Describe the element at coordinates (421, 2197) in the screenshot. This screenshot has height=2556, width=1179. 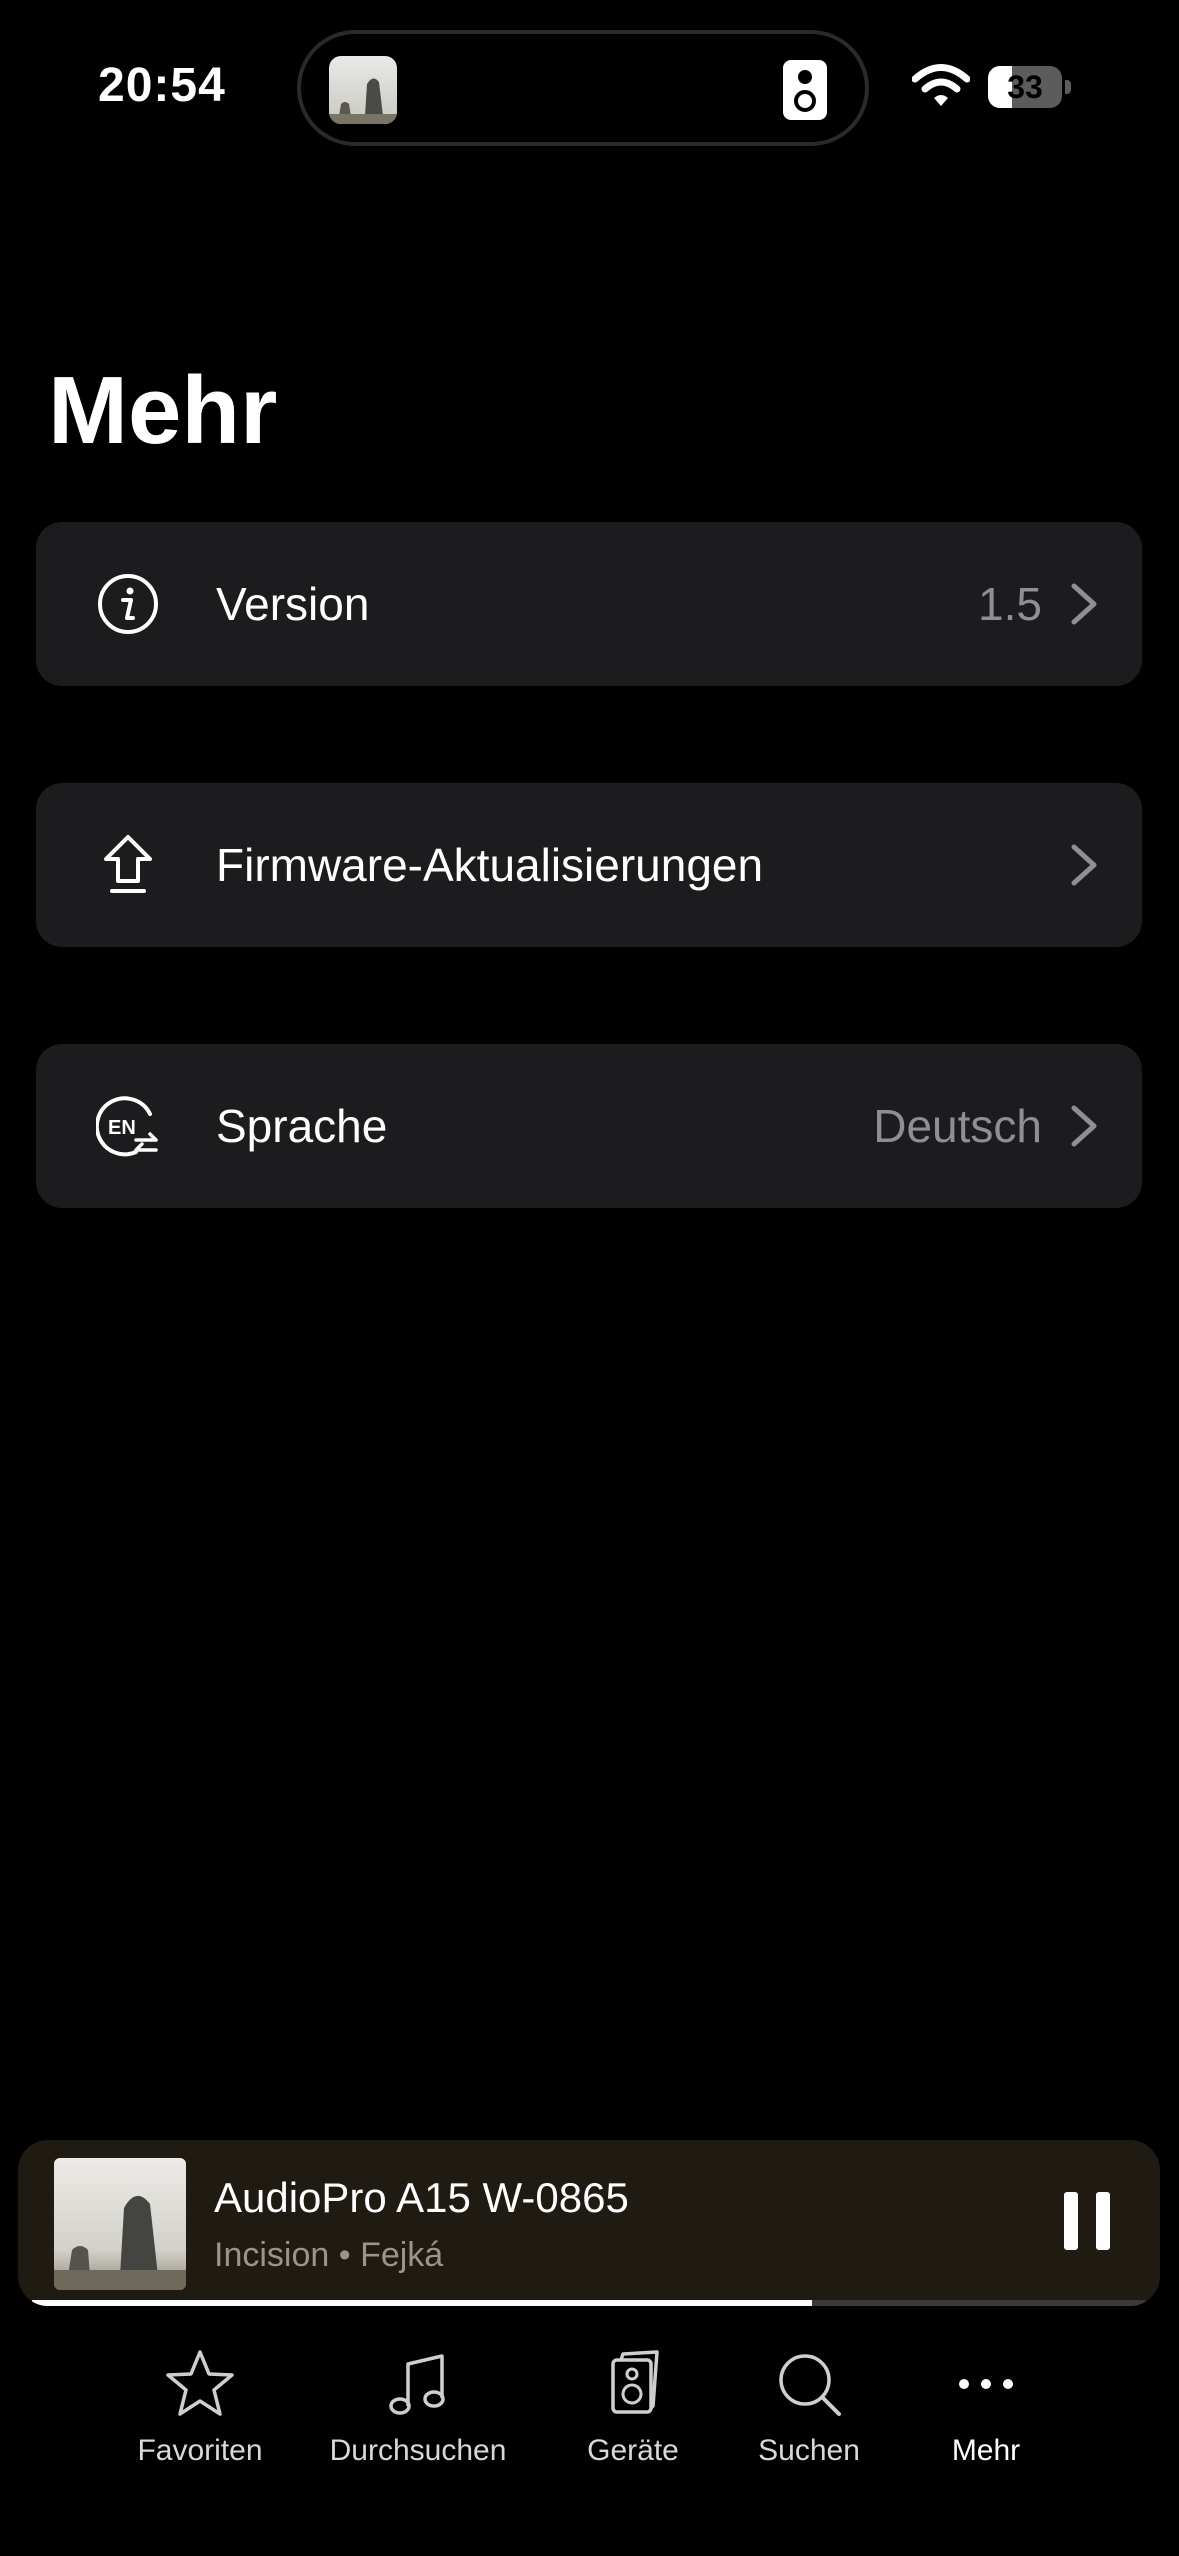
I see `now-playing-title: AudioPro A15 W-0865` at that location.